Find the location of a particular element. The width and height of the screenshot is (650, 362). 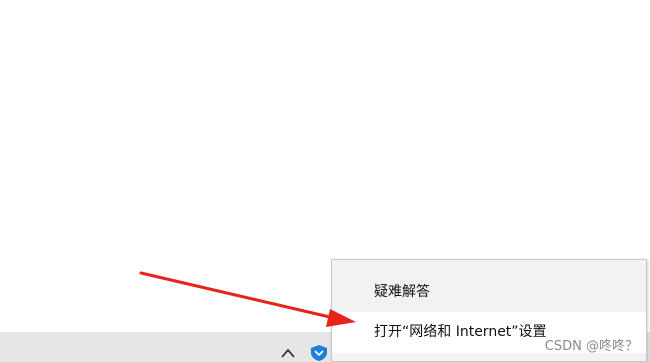

menu-item-label: 打开“网络和 Internet”设置 is located at coordinates (460, 332).